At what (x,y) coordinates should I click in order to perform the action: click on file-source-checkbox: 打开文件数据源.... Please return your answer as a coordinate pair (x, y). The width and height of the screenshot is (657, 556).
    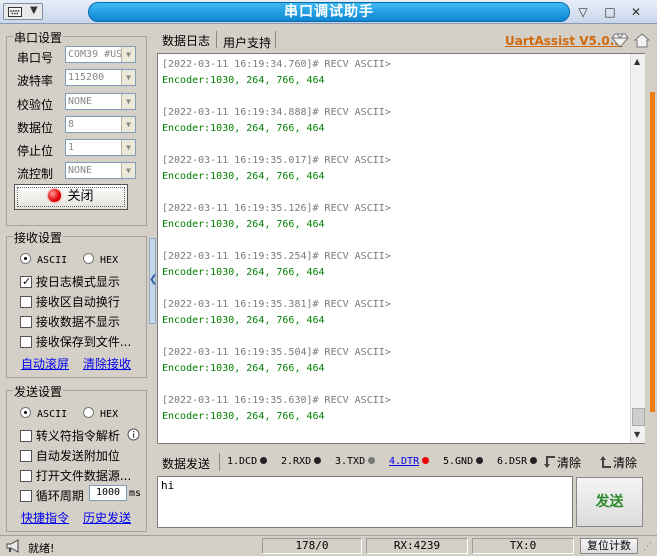
    Looking at the image, I should click on (75, 475).